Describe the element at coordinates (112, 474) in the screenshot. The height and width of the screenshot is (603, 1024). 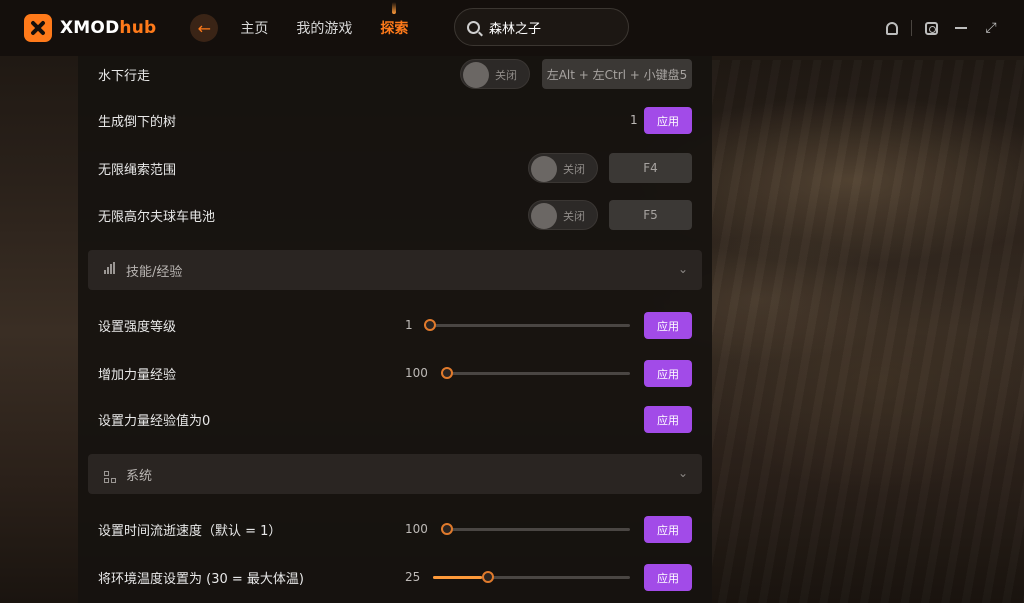
I see `grid-plus-icon` at that location.